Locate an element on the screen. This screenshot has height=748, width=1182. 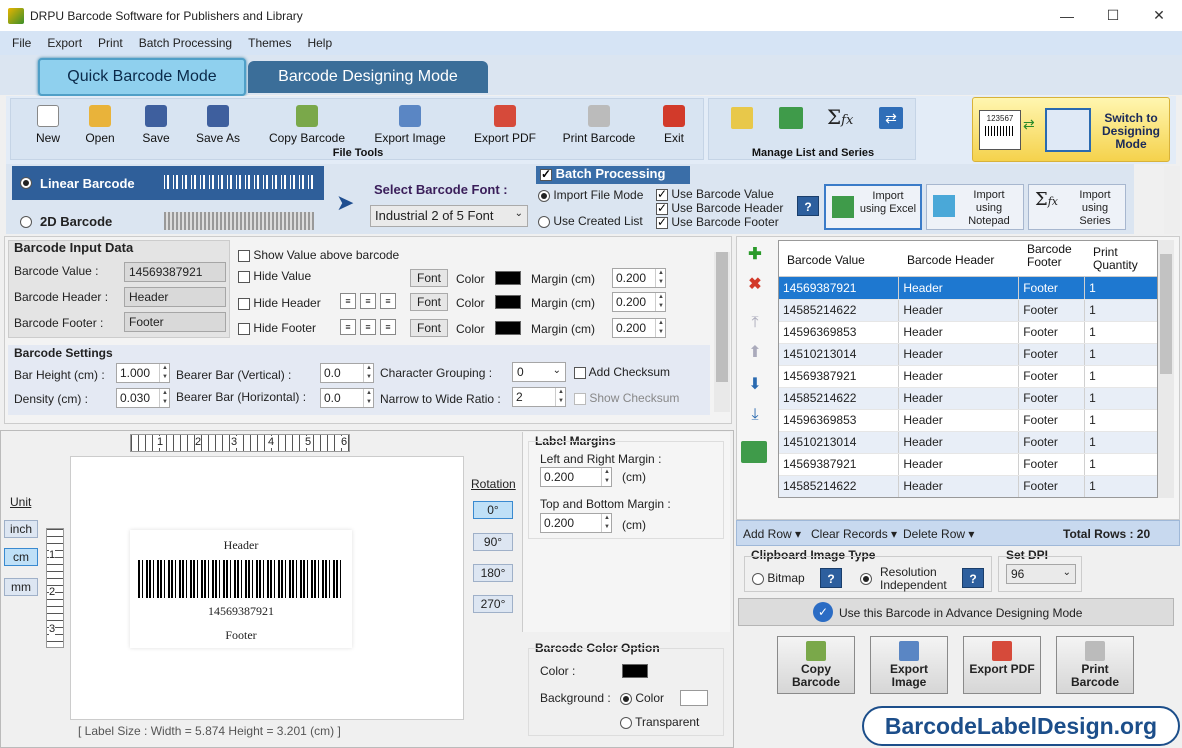
menu-export: Export is located at coordinates (64, 43).